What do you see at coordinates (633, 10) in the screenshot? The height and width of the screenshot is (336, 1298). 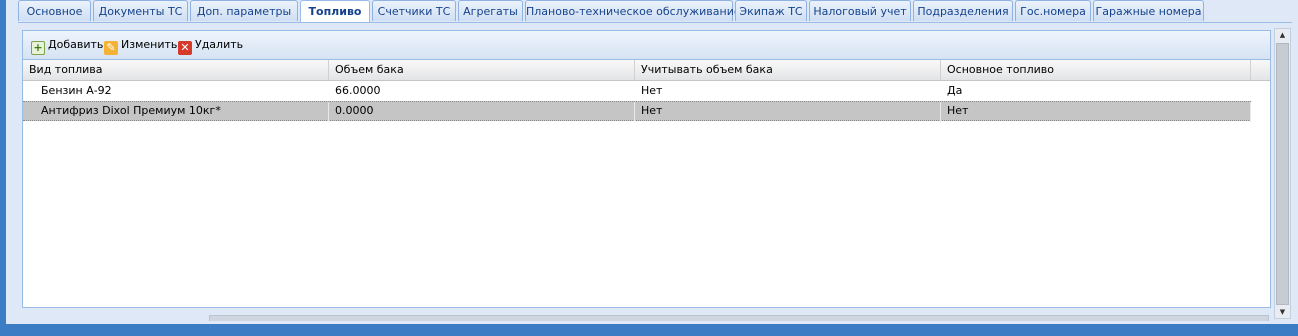 I see `tab-to: Планово-техническое обслуживание` at bounding box center [633, 10].